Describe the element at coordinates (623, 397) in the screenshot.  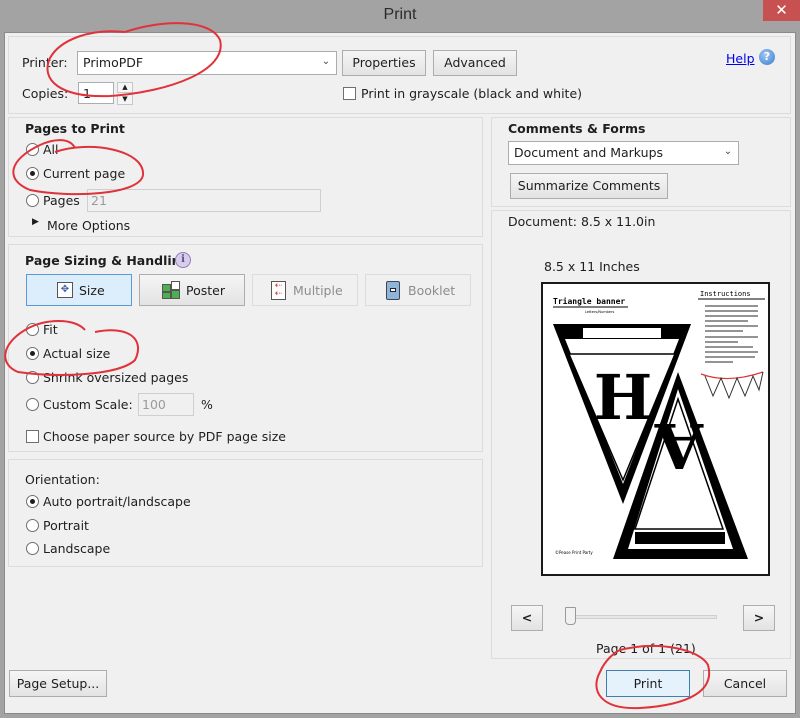
I see `preview-letter-h: H` at that location.